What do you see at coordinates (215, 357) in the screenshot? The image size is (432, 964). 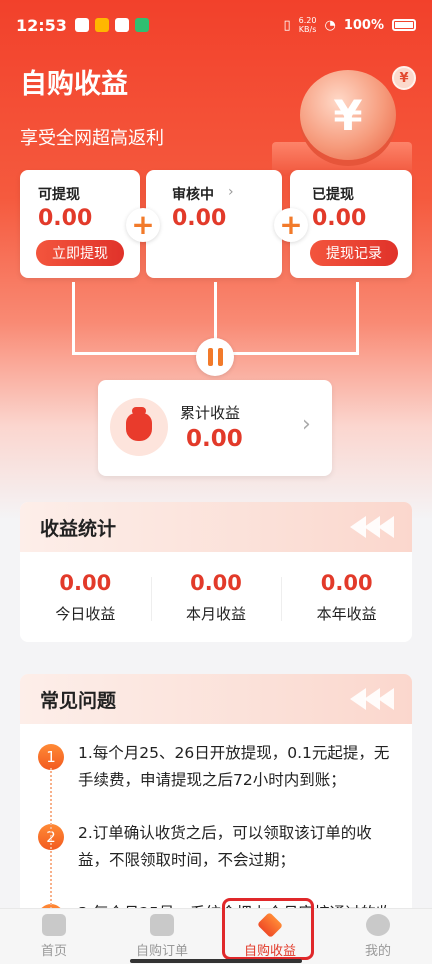 I see `pause-icon` at bounding box center [215, 357].